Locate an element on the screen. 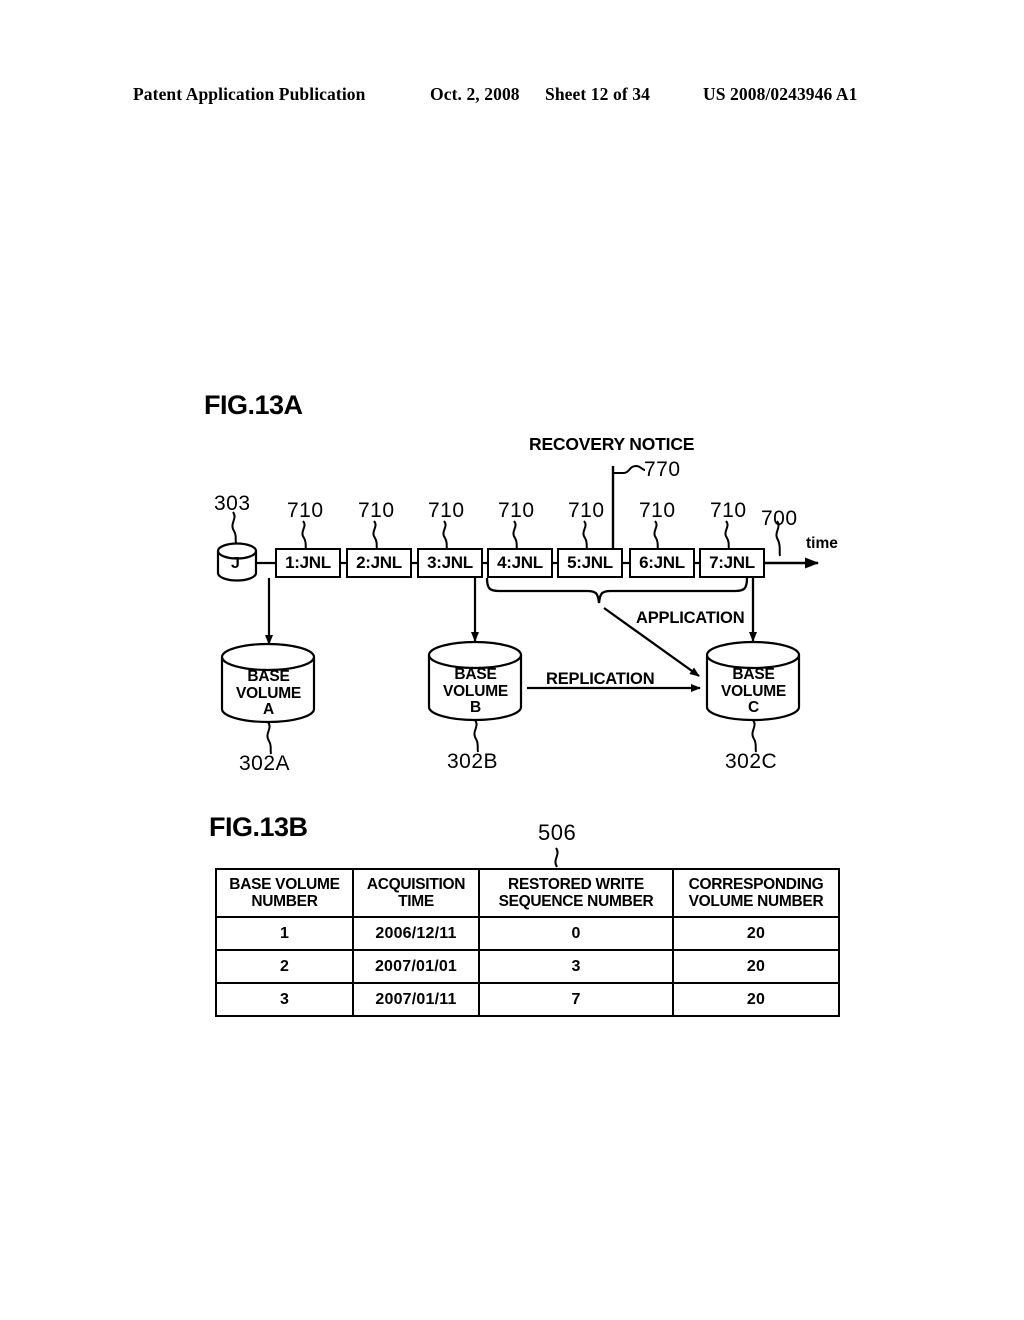 This screenshot has height=1320, width=1024. jnl-box-7: 7:JNL is located at coordinates (732, 563).